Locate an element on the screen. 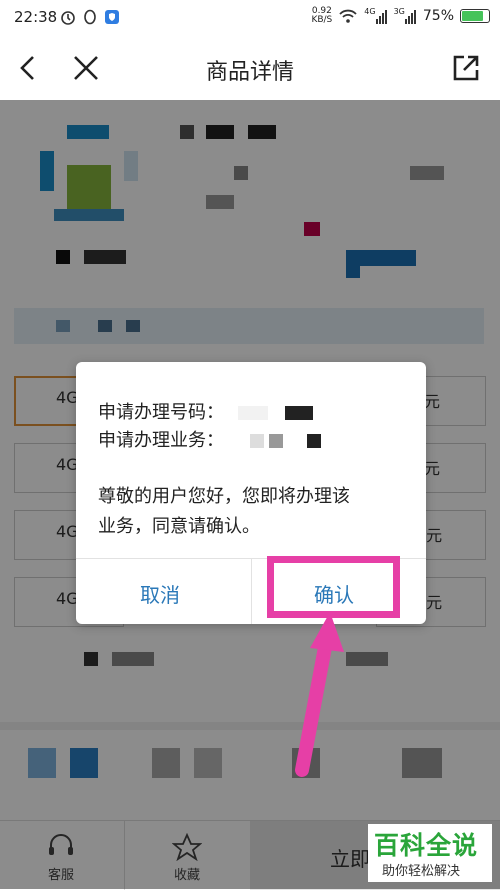 The height and width of the screenshot is (890, 500). watermark: 百科全说 助你轻松解决 is located at coordinates (430, 853).